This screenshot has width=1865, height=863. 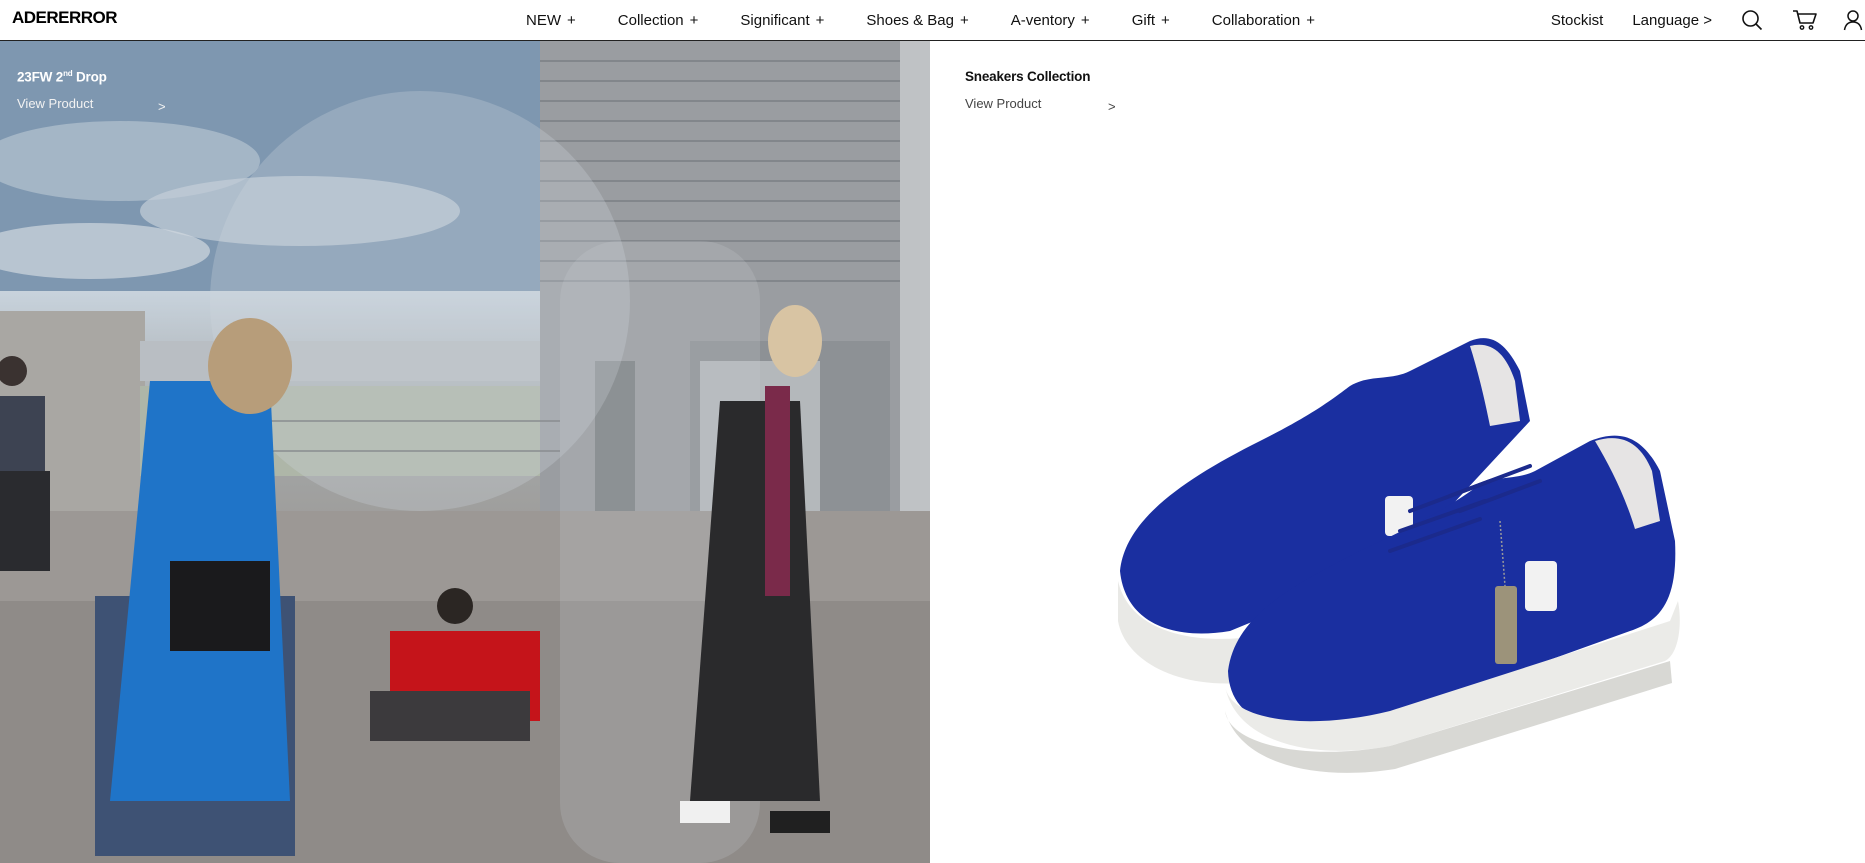 What do you see at coordinates (162, 106) in the screenshot?
I see `campaign-arrow-icon: >` at bounding box center [162, 106].